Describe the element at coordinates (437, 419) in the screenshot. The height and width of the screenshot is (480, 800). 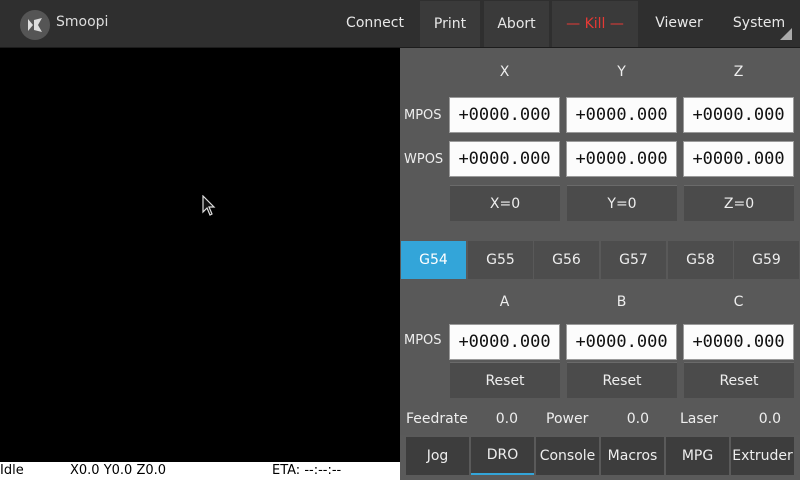
I see `feedrate-label: Feedrate` at that location.